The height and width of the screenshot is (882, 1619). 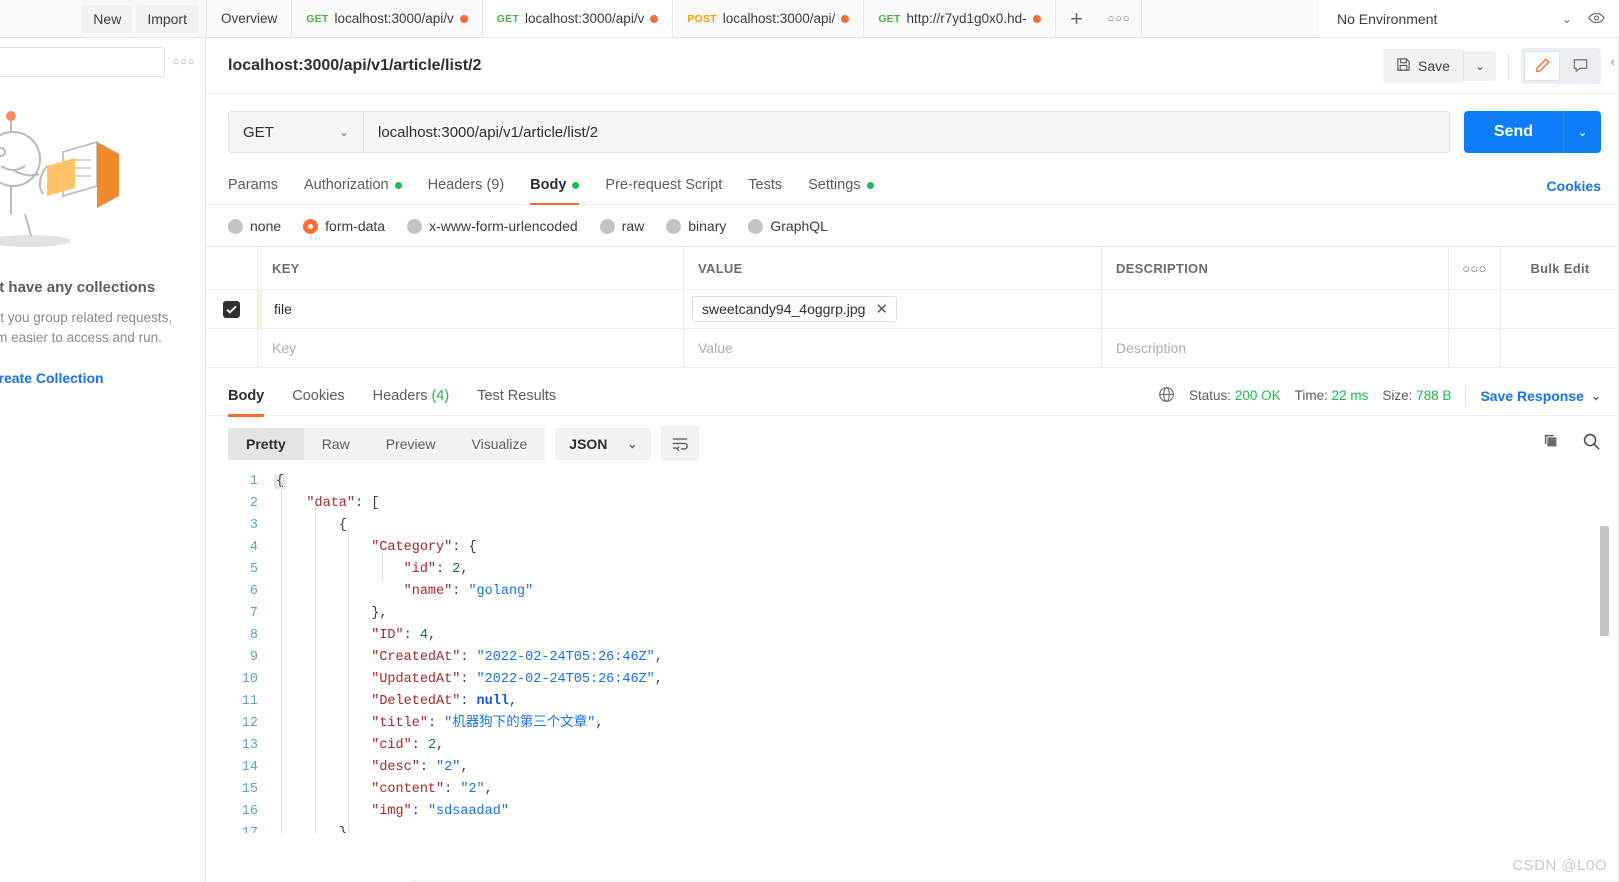 I want to click on body-type-x-www-form-urlencoded: x-www-form-urlencoded, so click(x=492, y=226).